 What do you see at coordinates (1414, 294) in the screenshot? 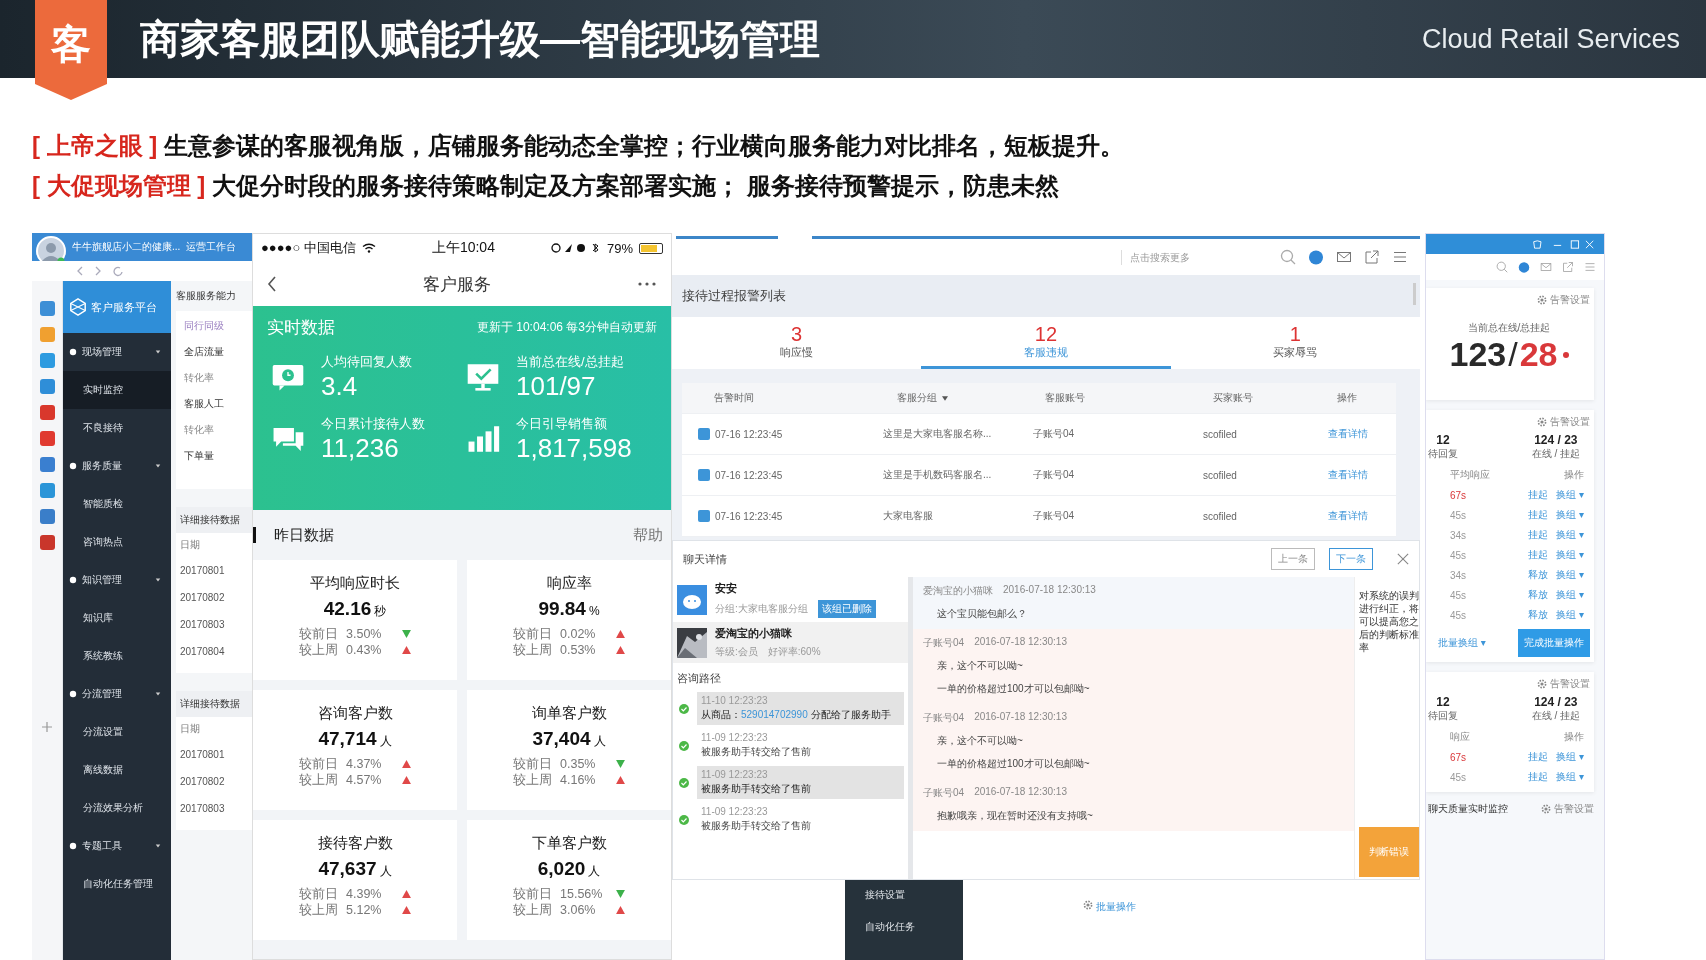
I see `scrollbar` at bounding box center [1414, 294].